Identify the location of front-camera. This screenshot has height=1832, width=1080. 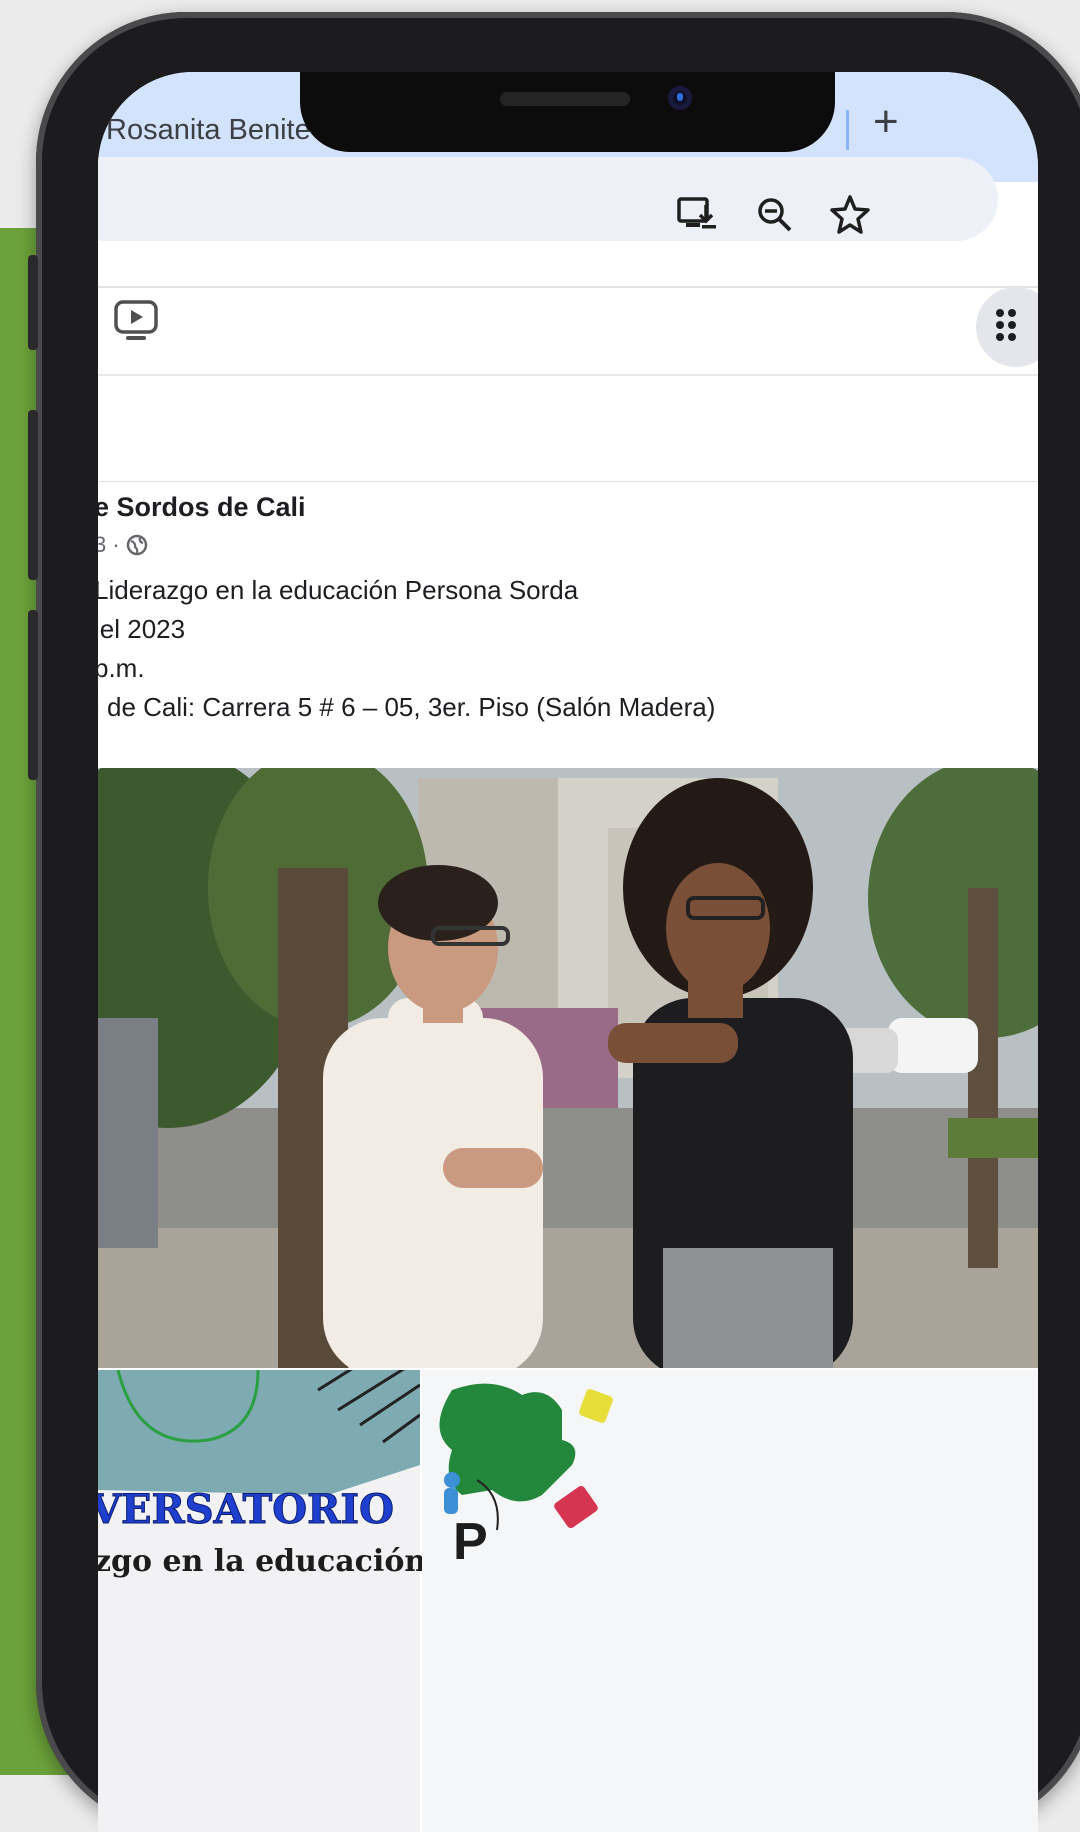
(680, 98).